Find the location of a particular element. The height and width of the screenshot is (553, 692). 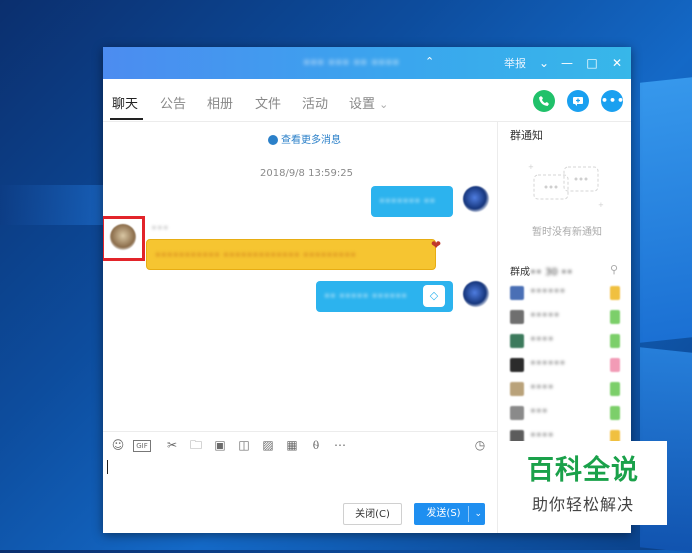

watermark-sub-text: 助你轻松解决 is located at coordinates (582, 504).